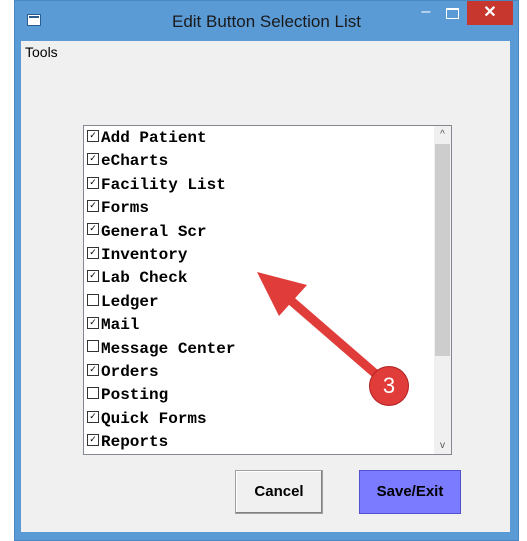 The width and height of the screenshot is (527, 541). I want to click on annotation-arrow-icon, so click(320, 326).